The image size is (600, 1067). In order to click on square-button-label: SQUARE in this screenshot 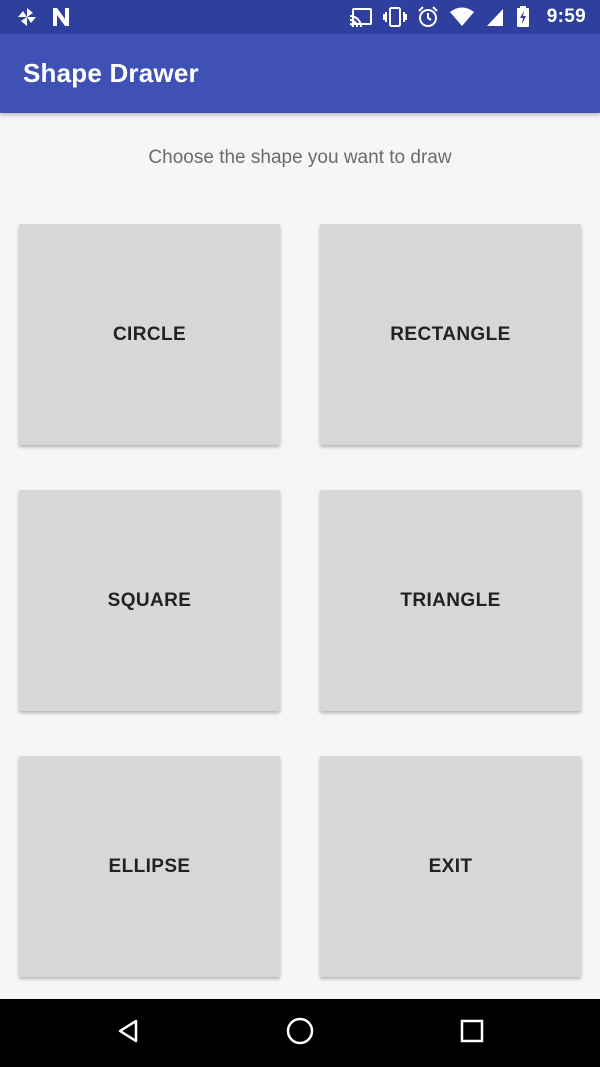, I will do `click(149, 600)`.